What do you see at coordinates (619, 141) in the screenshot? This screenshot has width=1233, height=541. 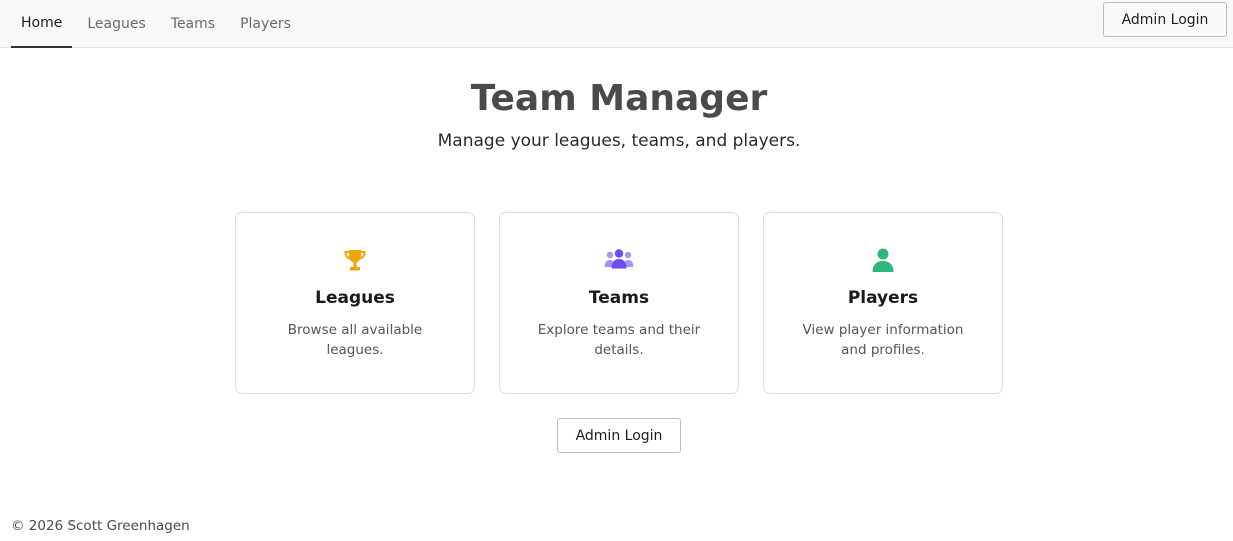 I see `page-subtitle: Manage your leagues, teams, and players.` at bounding box center [619, 141].